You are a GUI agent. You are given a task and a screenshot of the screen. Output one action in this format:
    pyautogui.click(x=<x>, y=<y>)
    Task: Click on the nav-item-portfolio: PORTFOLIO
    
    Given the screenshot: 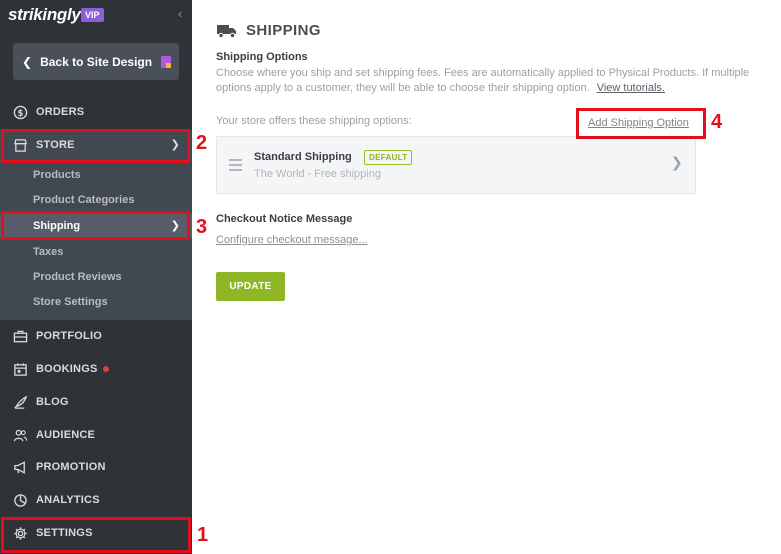 What is the action you would take?
    pyautogui.click(x=96, y=336)
    